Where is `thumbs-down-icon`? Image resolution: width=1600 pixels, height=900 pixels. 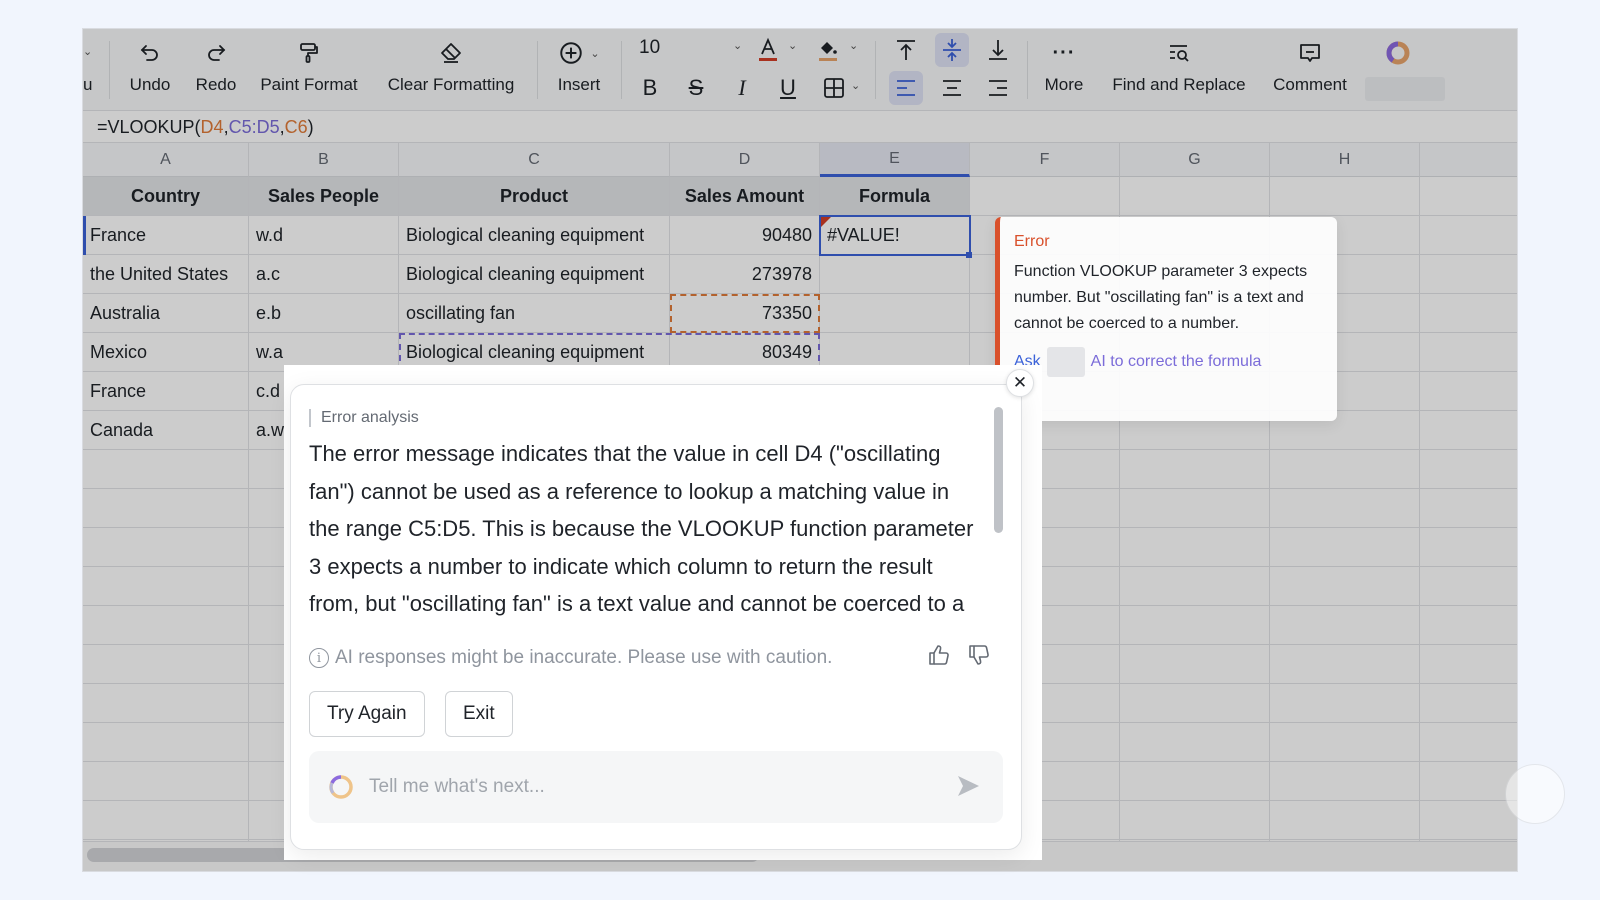 thumbs-down-icon is located at coordinates (979, 655).